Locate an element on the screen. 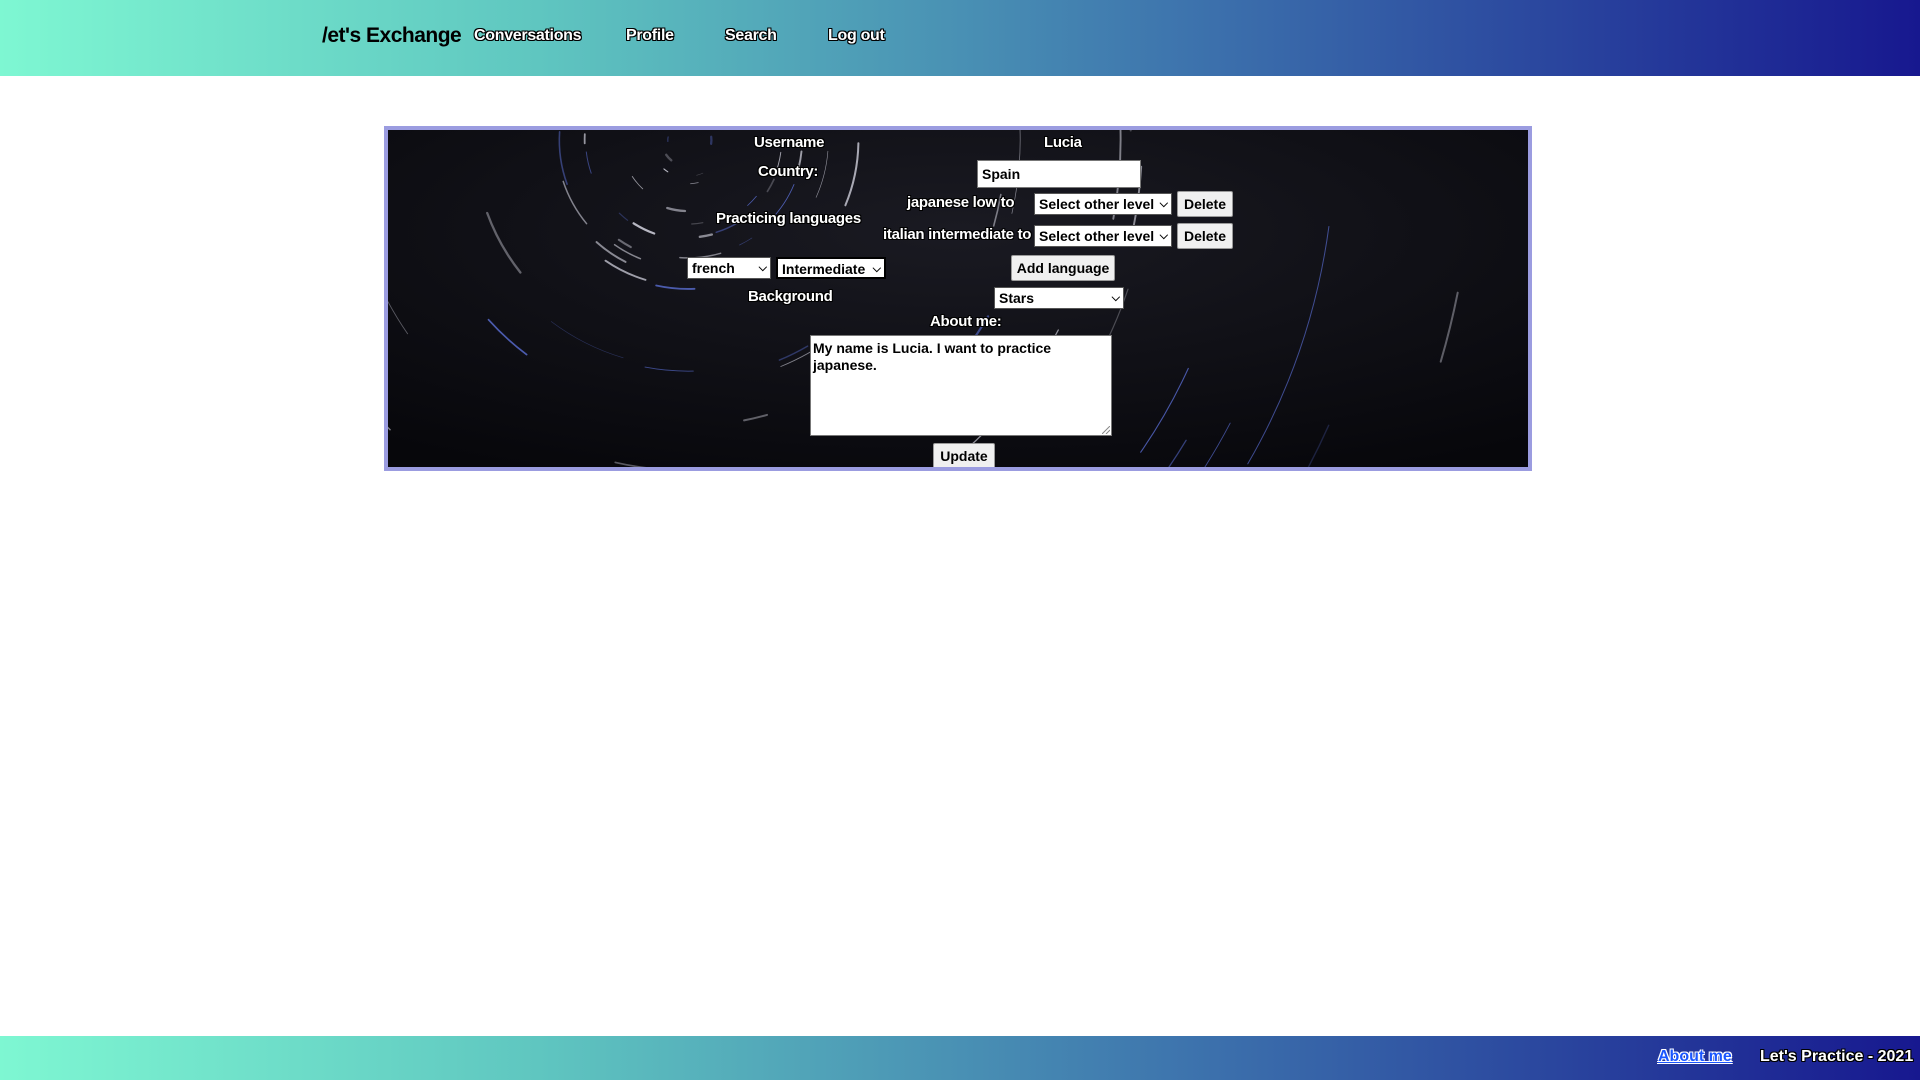  country-input: Spain is located at coordinates (1059, 174).